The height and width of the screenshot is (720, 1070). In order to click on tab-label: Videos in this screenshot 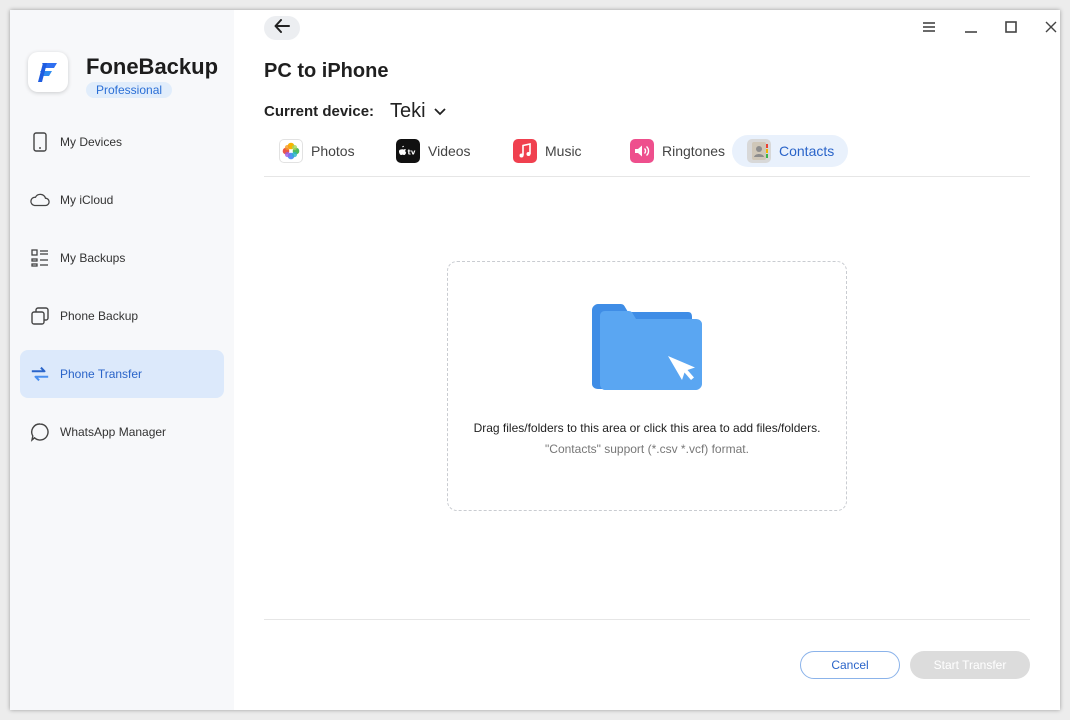, I will do `click(449, 151)`.